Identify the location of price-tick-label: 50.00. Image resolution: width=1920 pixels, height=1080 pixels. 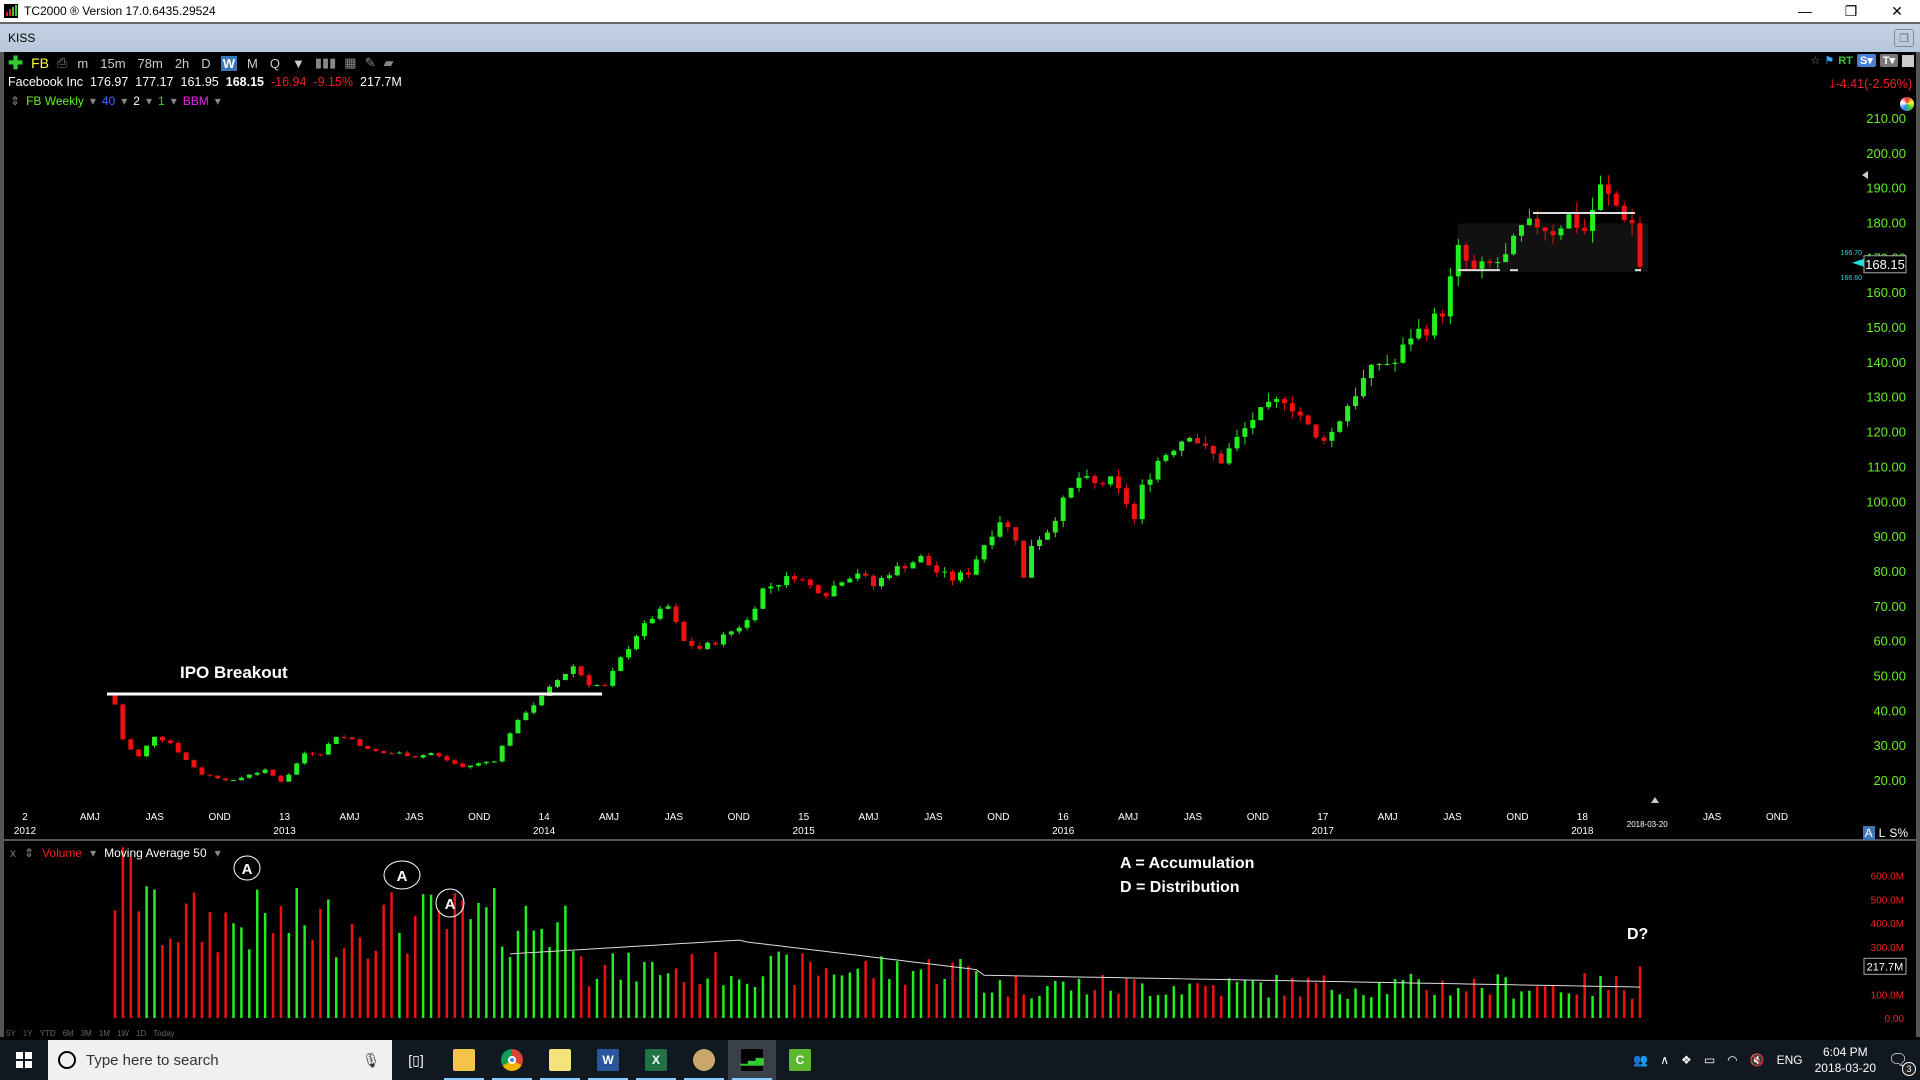
(1889, 676).